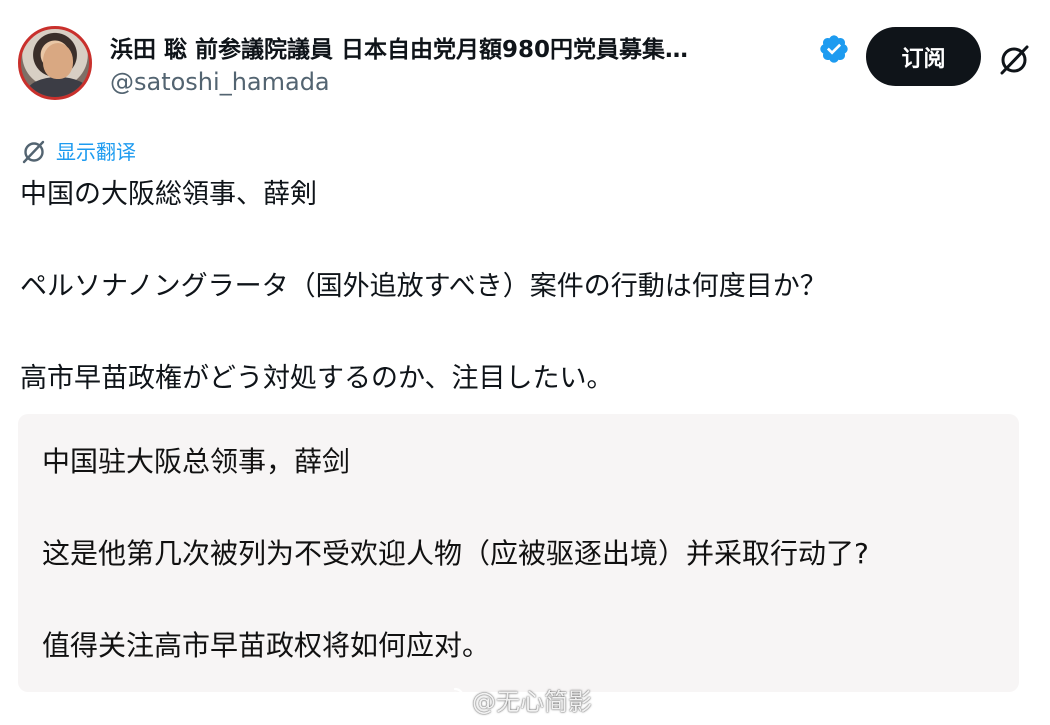 The height and width of the screenshot is (725, 1050). Describe the element at coordinates (220, 82) in the screenshot. I see `author-handle: @satoshi_hamada` at that location.